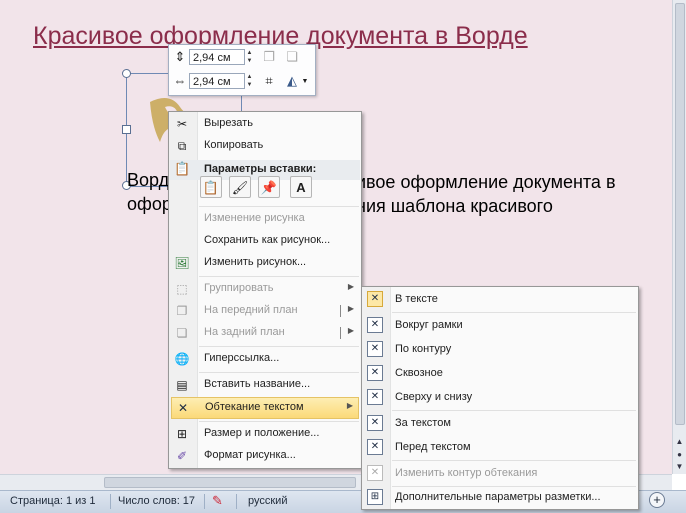 The width and height of the screenshot is (686, 513). What do you see at coordinates (500, 349) in the screenshot?
I see `wrap-tight-item: ✕ По контуру` at bounding box center [500, 349].